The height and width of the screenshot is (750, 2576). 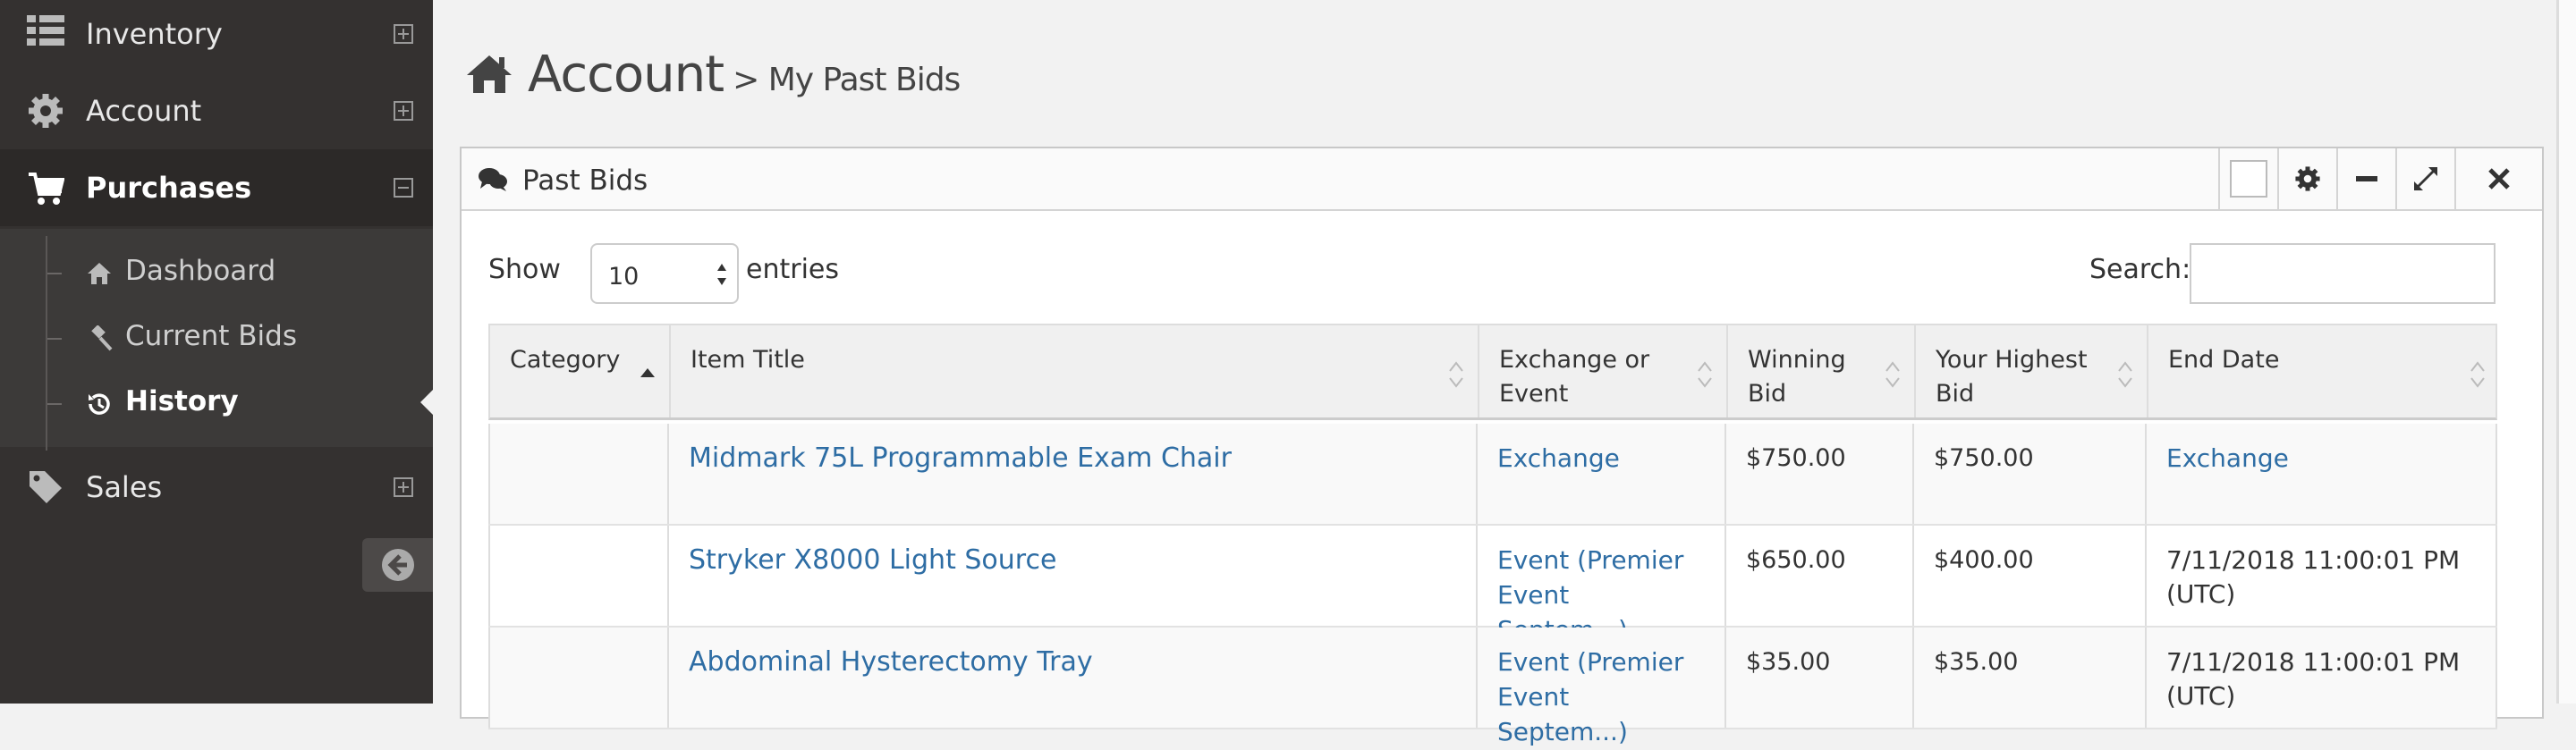 What do you see at coordinates (748, 360) in the screenshot?
I see `column-header-label: Item Title` at bounding box center [748, 360].